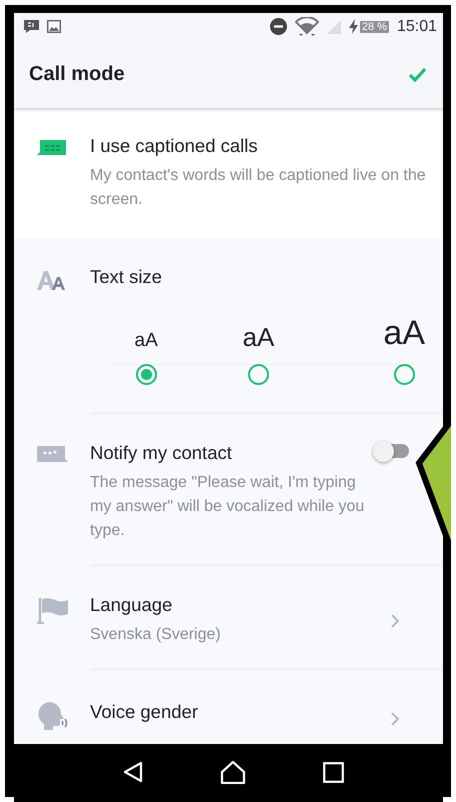 The height and width of the screenshot is (802, 456). Describe the element at coordinates (31, 26) in the screenshot. I see `message-notification-icon` at that location.